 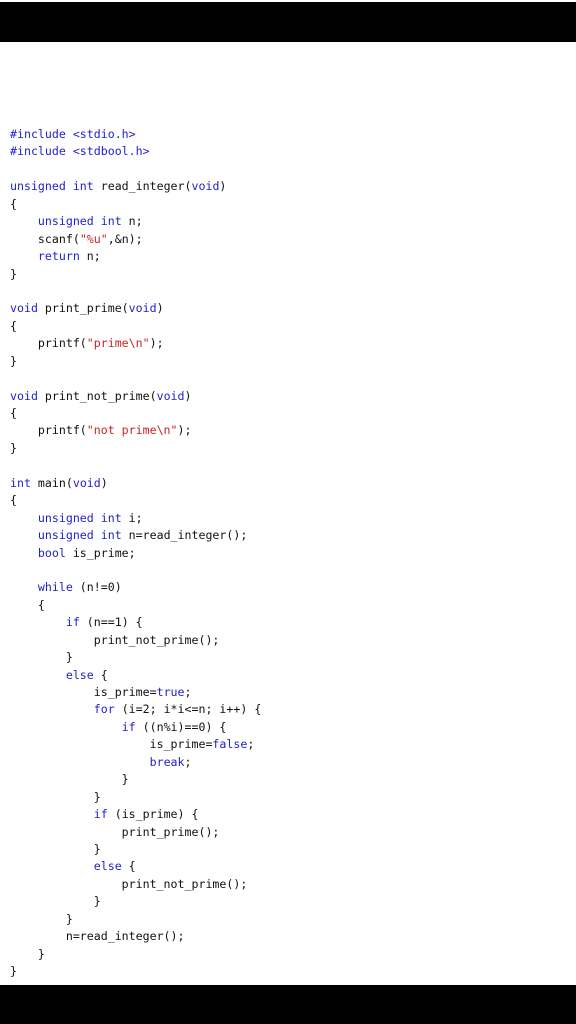 What do you see at coordinates (100, 552) in the screenshot?
I see `code-token-plain: is_prime;` at bounding box center [100, 552].